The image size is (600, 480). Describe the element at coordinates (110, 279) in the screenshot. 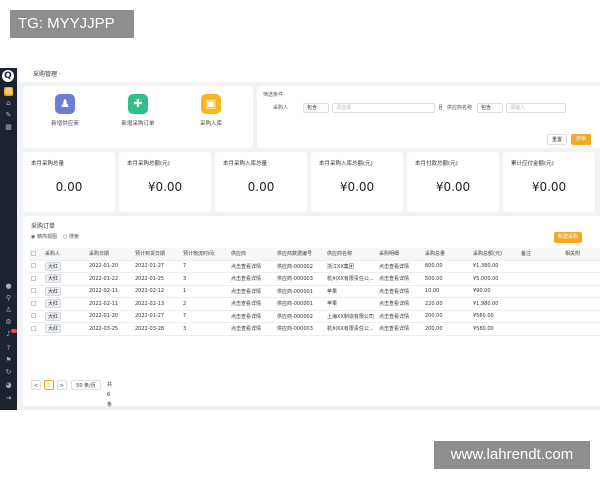

I see `date-cell: 2022-01-22` at that location.